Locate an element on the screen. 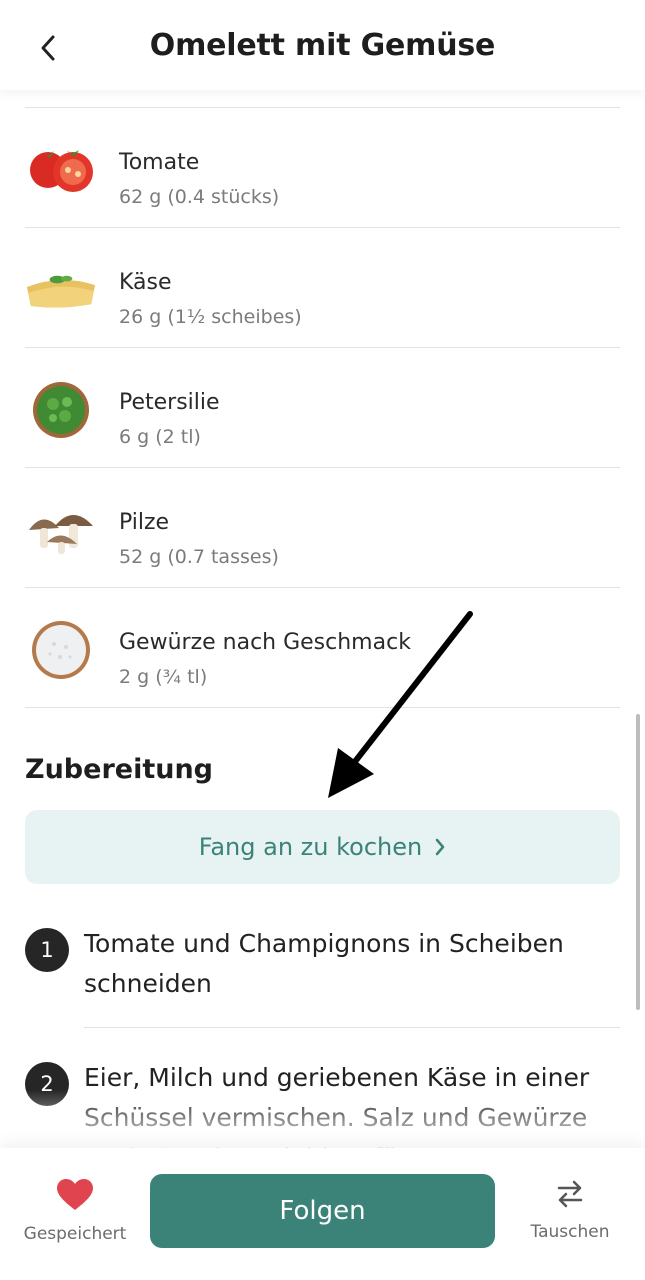  tomato-icon is located at coordinates (61, 168).